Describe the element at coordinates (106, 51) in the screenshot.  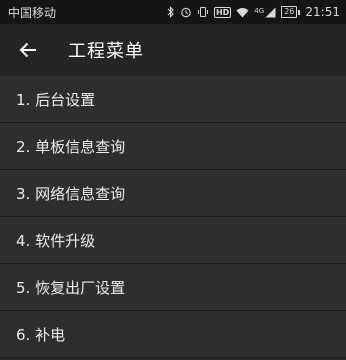
I see `page-title: 工程菜单` at that location.